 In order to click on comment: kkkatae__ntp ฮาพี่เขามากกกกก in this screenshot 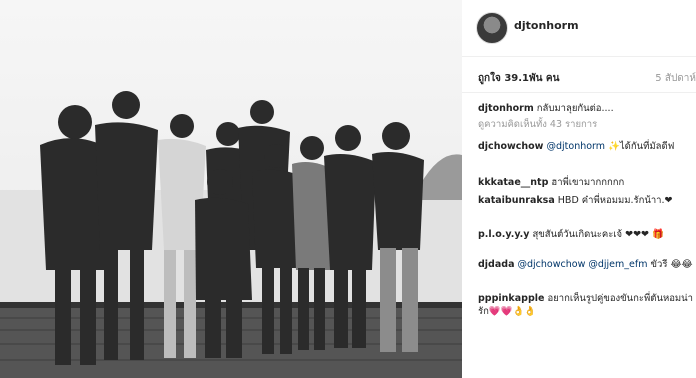, I will do `click(586, 182)`.